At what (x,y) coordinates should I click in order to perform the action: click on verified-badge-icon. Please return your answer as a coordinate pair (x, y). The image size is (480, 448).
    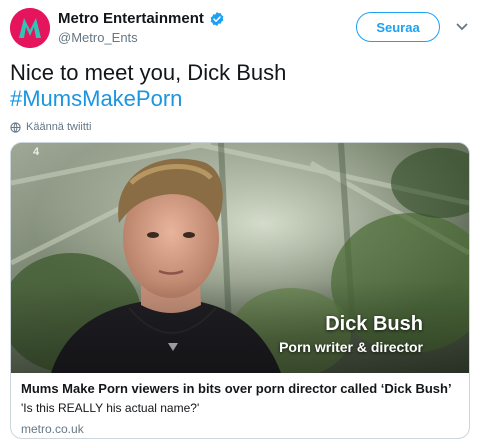
    Looking at the image, I should click on (217, 18).